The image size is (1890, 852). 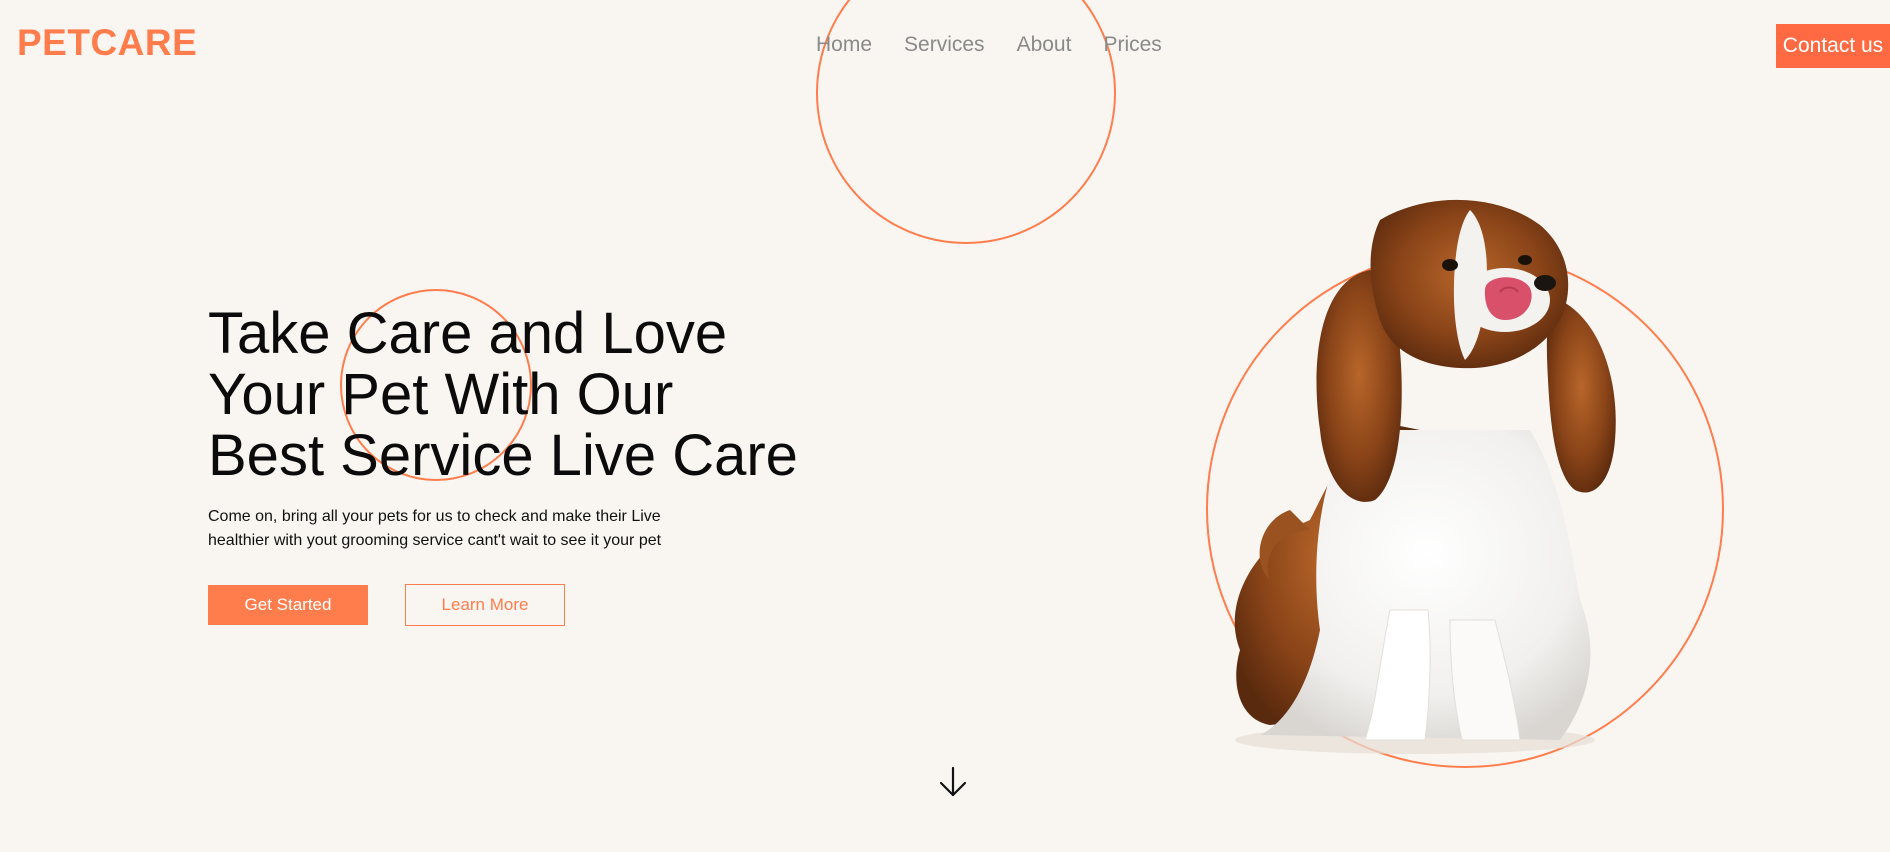 I want to click on get-started-button: Get Started, so click(x=288, y=605).